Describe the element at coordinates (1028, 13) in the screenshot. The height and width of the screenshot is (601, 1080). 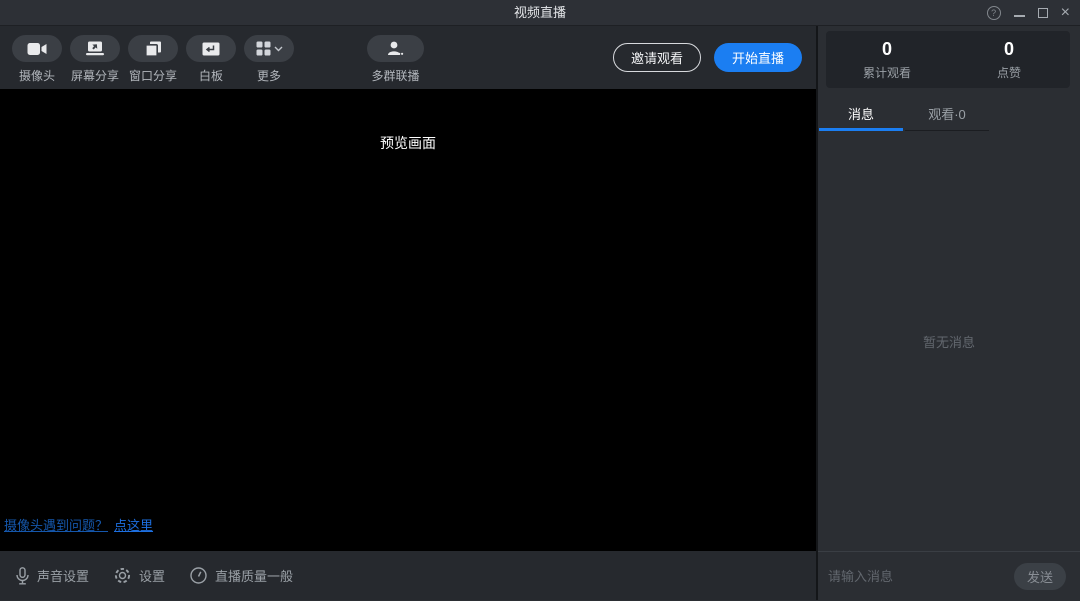
I see `window-controls: ? ×` at that location.